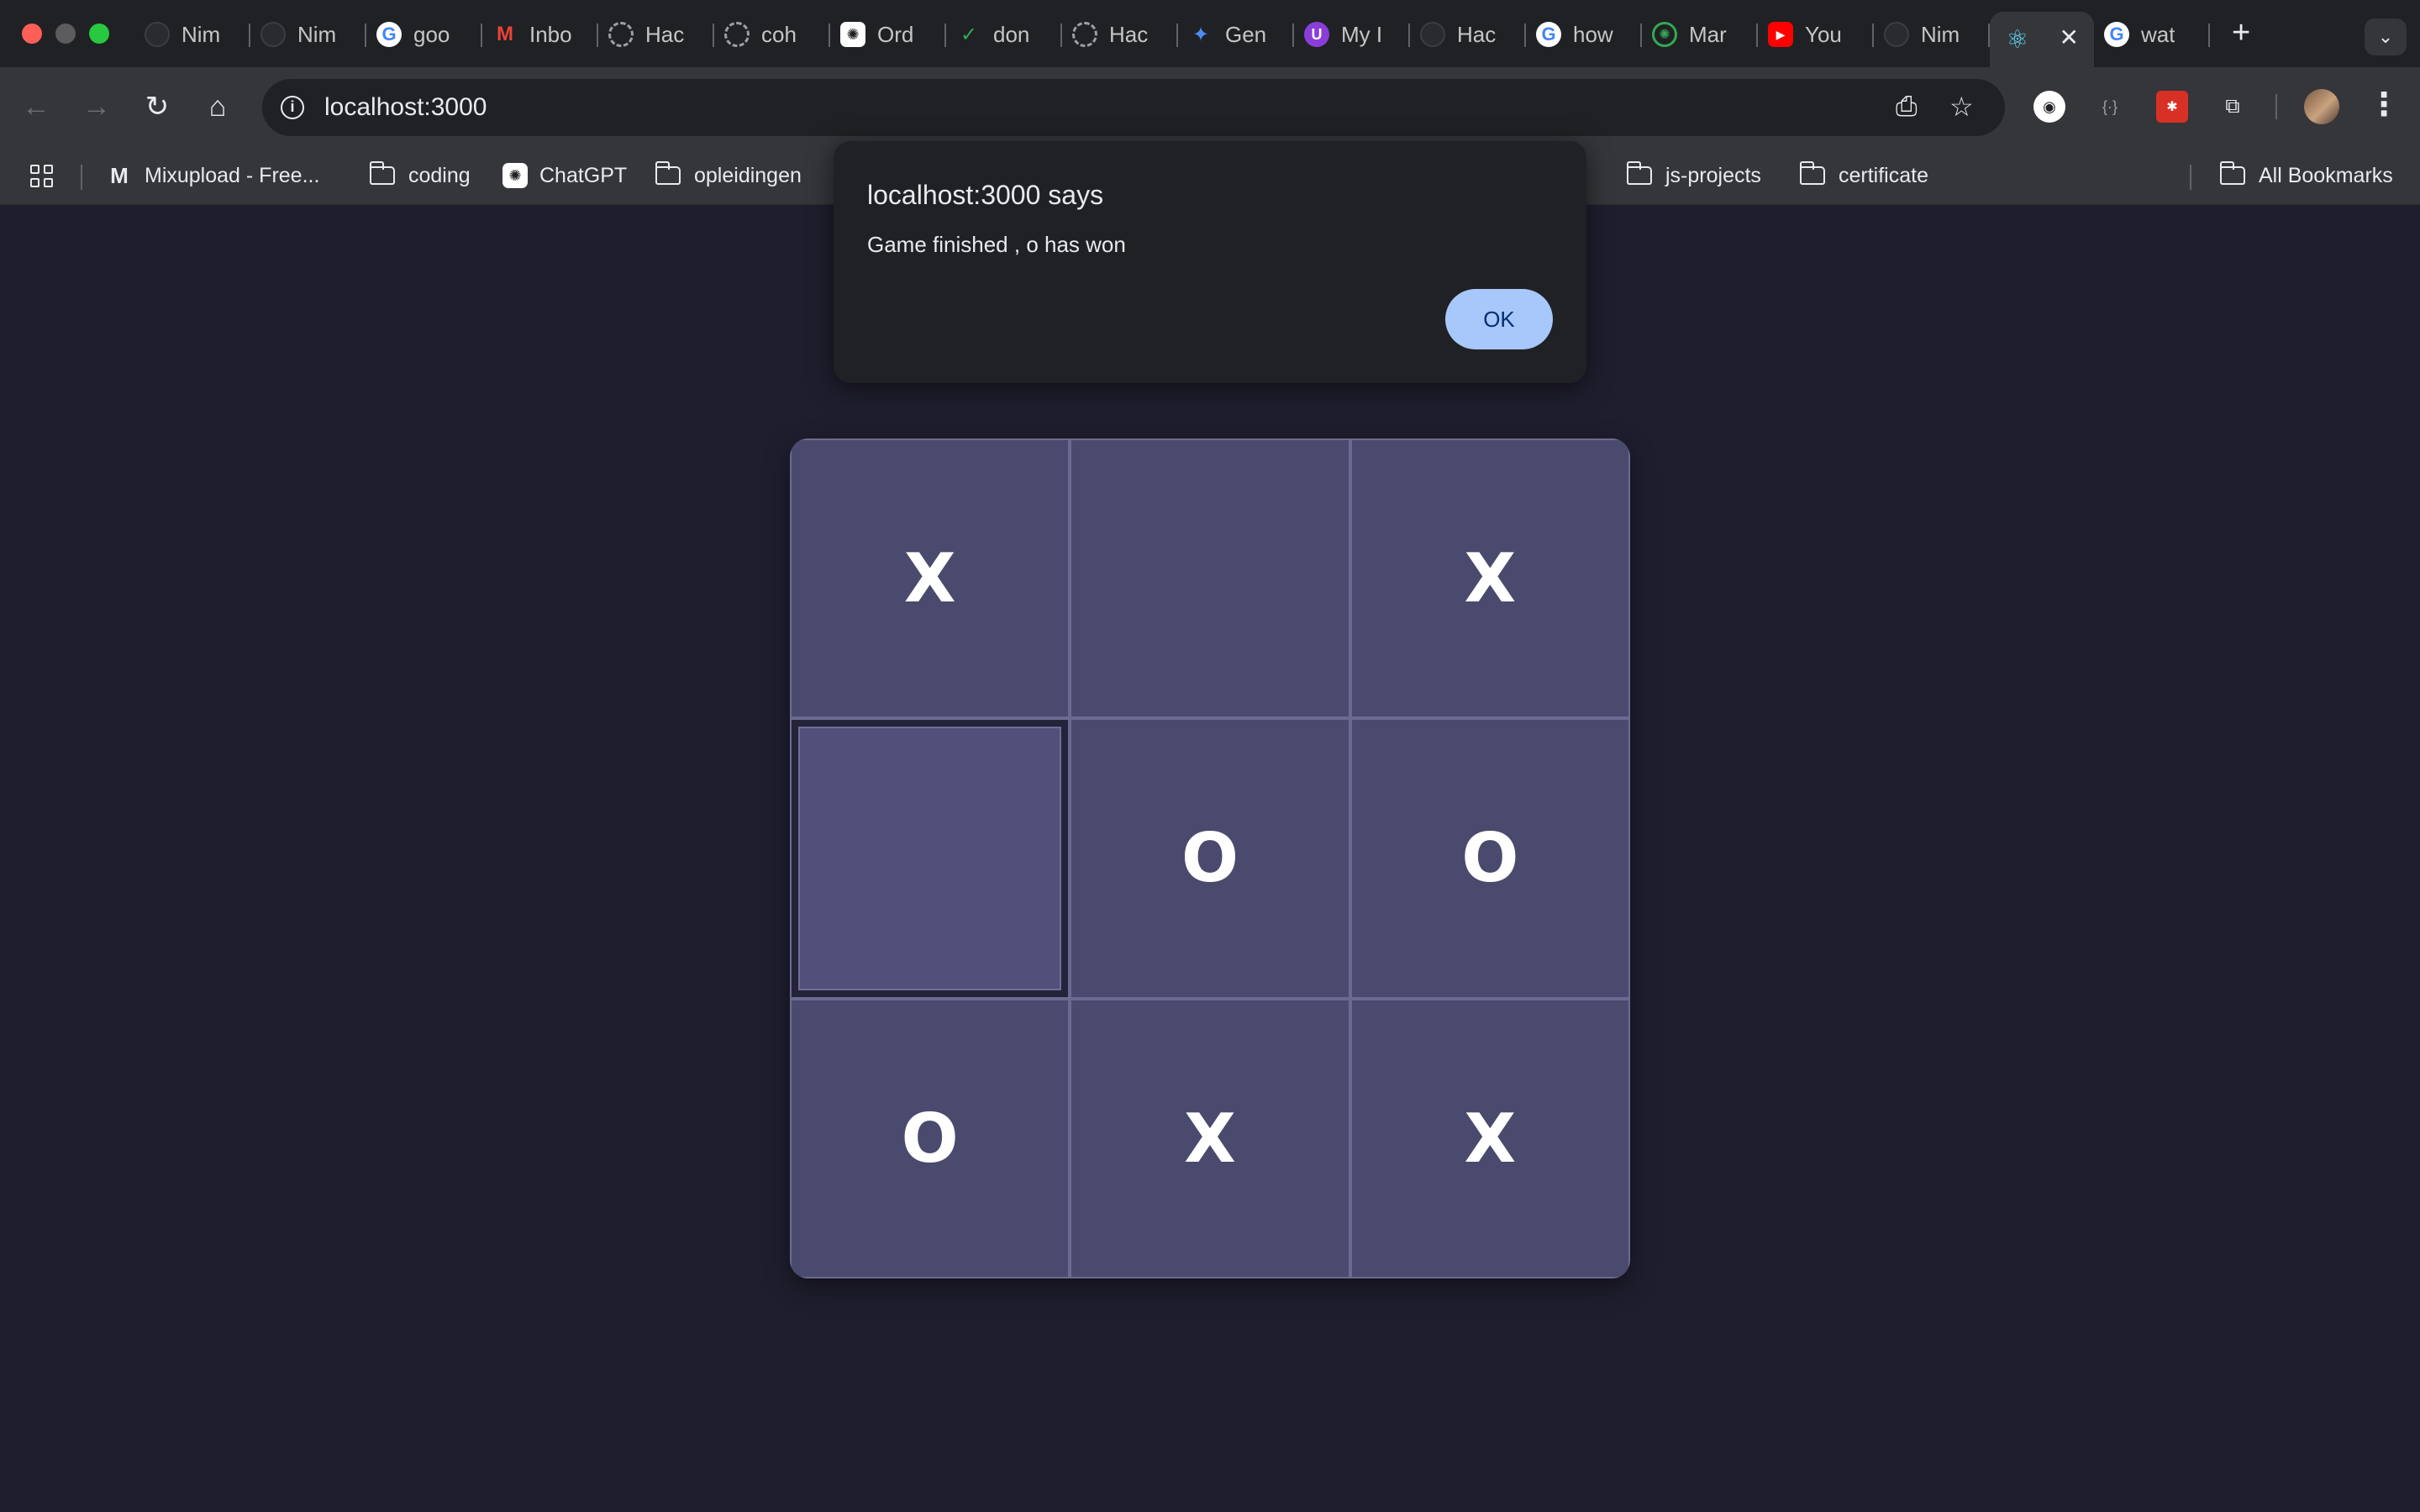 This screenshot has width=2420, height=1512. I want to click on arrow-right-icon: →, so click(96, 106).